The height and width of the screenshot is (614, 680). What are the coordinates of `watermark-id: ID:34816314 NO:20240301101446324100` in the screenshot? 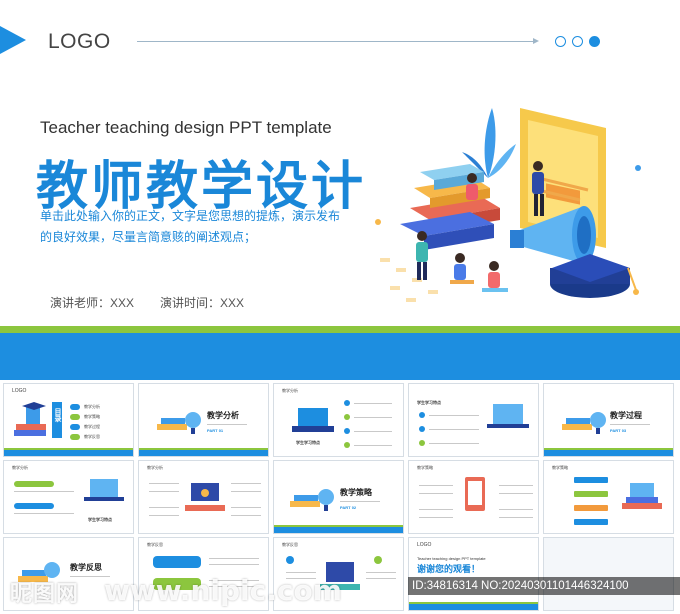 It's located at (544, 586).